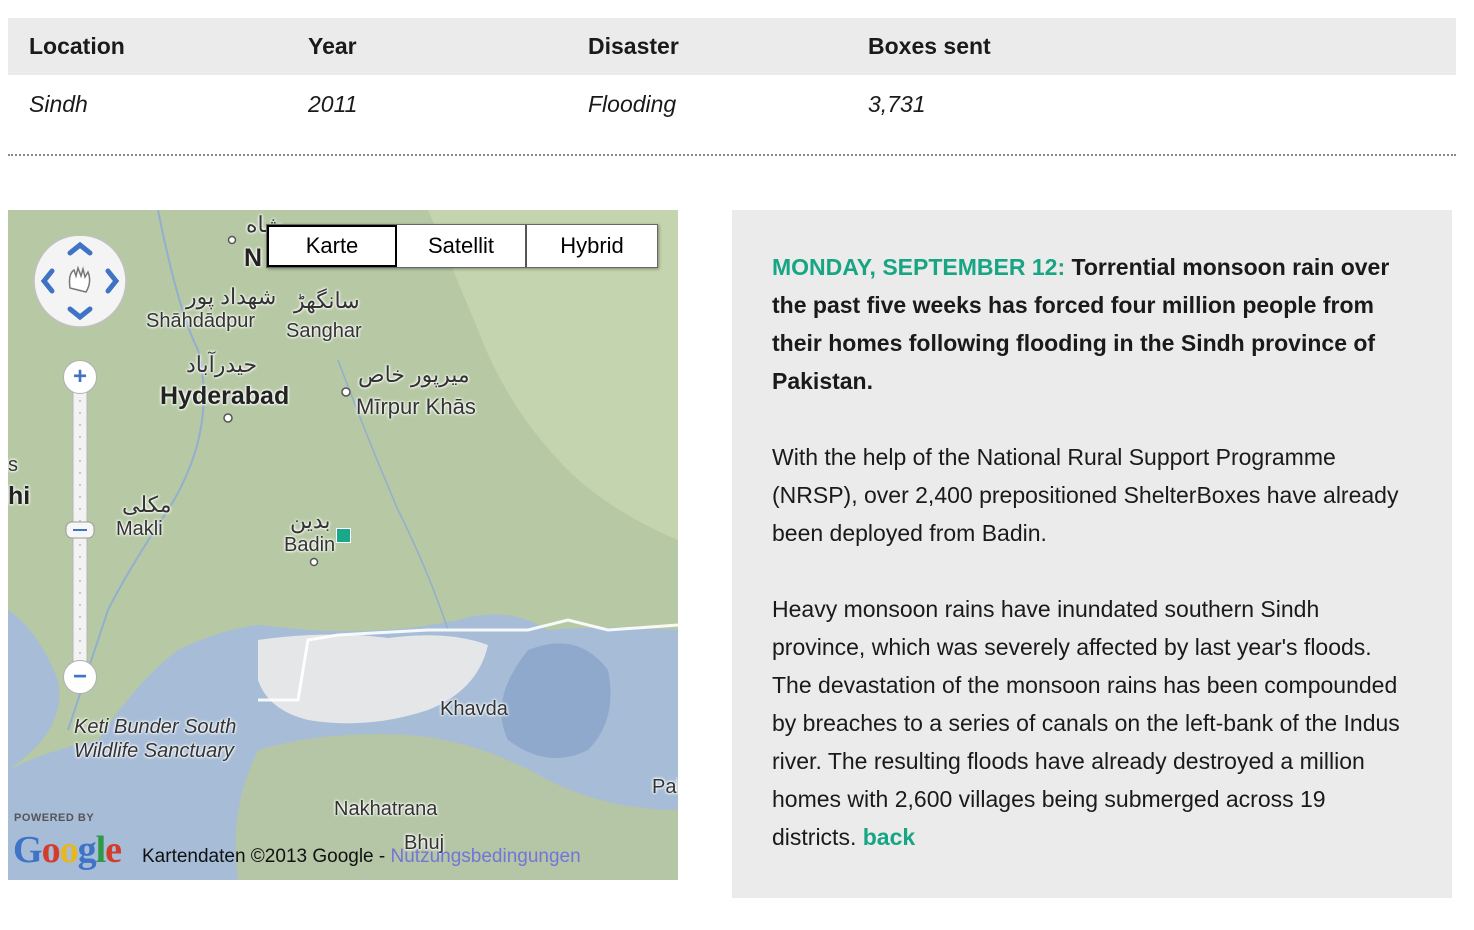 This screenshot has width=1474, height=930. What do you see at coordinates (889, 837) in the screenshot?
I see `back-link: back` at bounding box center [889, 837].